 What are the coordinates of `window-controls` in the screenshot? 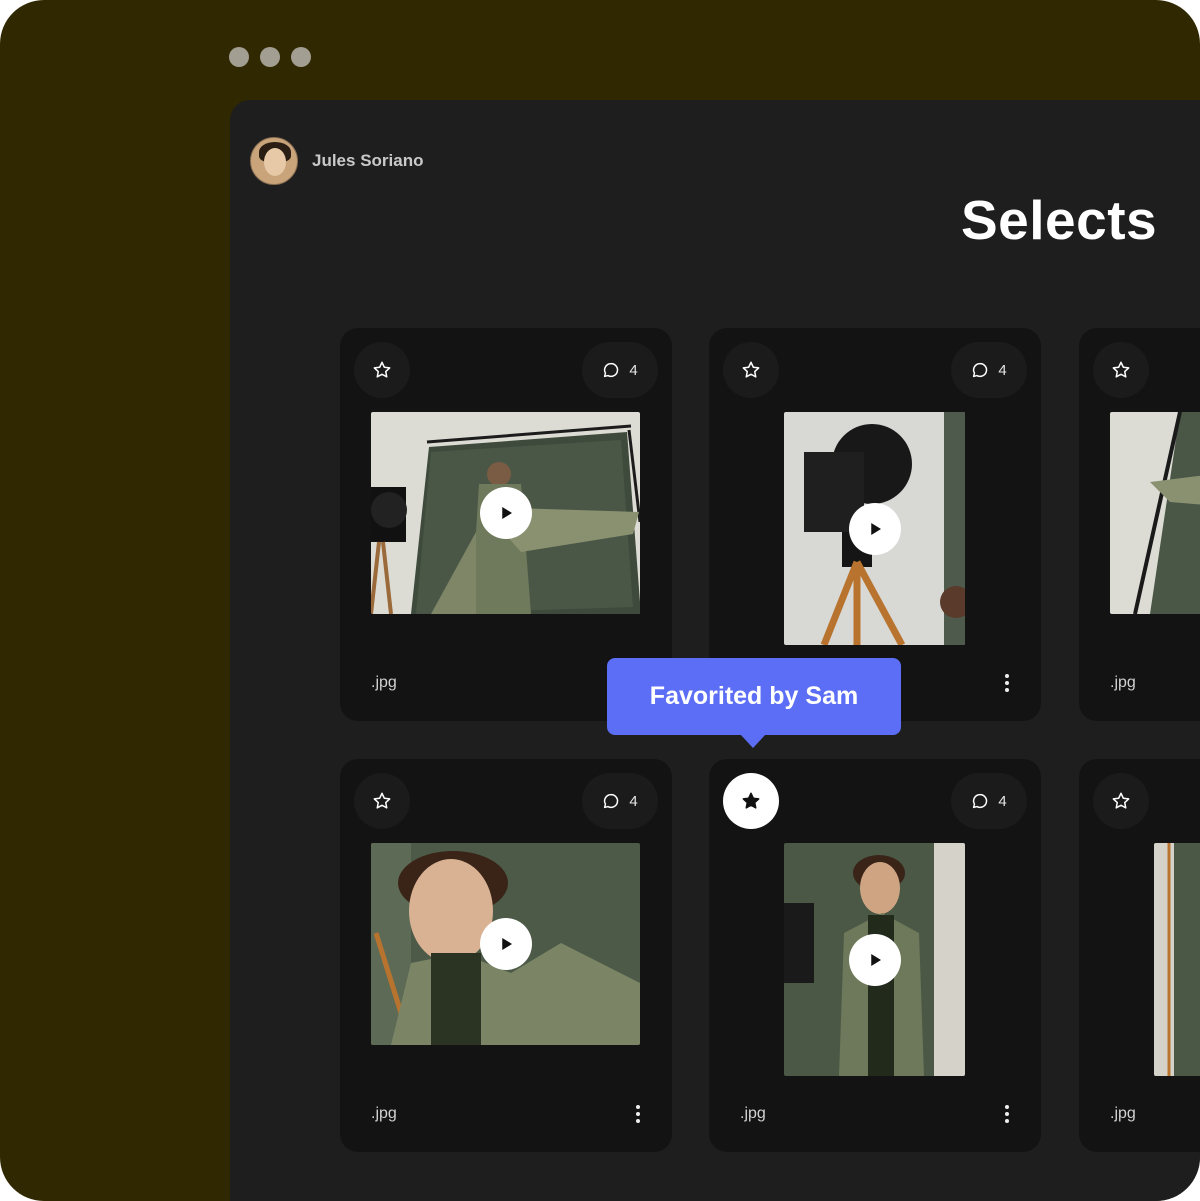 It's located at (270, 57).